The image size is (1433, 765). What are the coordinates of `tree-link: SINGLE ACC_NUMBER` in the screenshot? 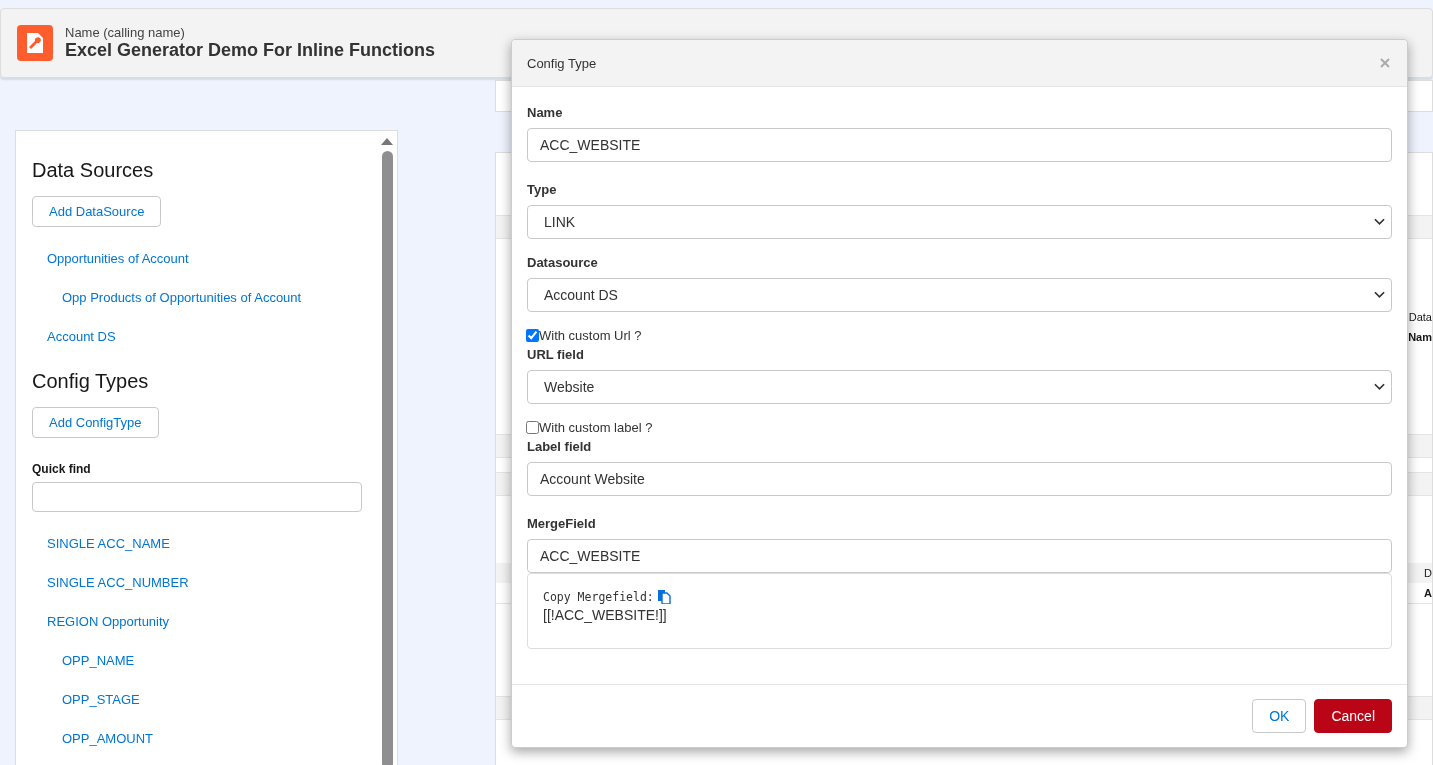 It's located at (118, 582).